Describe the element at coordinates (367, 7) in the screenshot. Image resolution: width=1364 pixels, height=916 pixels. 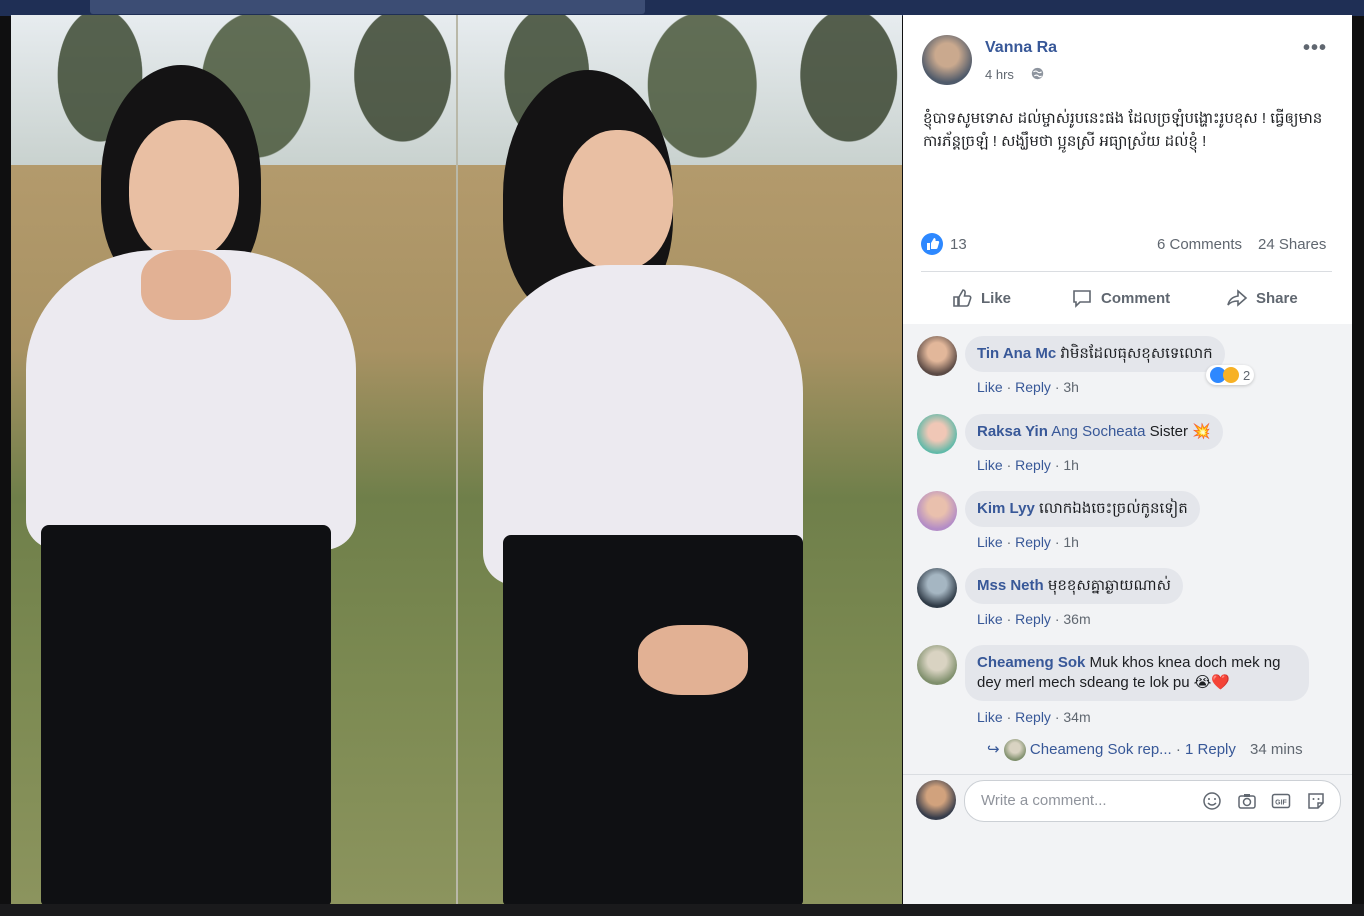
I see `search-bar` at that location.